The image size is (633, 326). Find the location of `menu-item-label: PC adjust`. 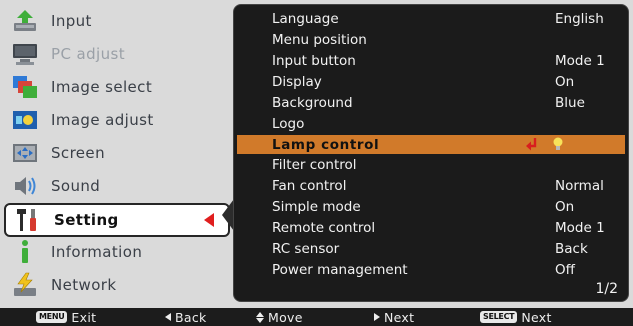

menu-item-label: PC adjust is located at coordinates (88, 54).